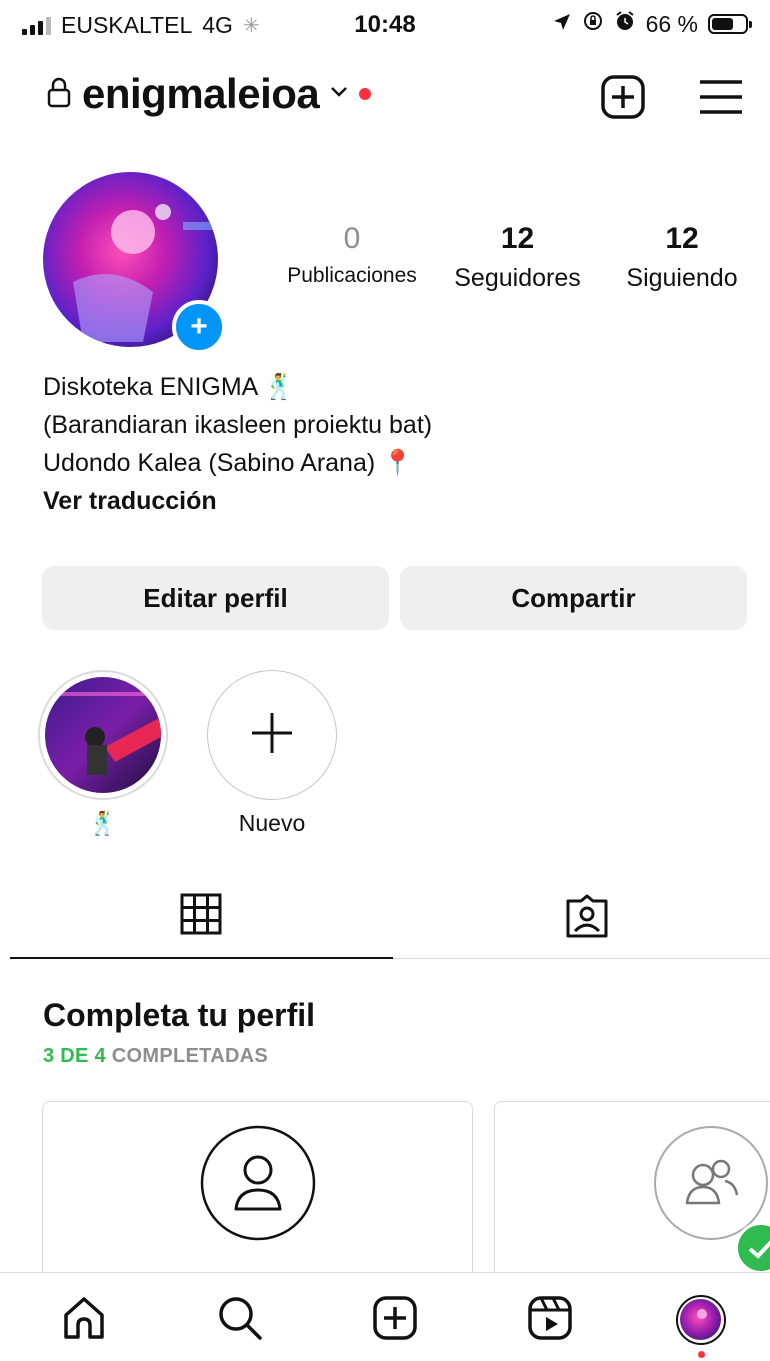  What do you see at coordinates (103, 823) in the screenshot?
I see `highlight-label: 🕺` at bounding box center [103, 823].